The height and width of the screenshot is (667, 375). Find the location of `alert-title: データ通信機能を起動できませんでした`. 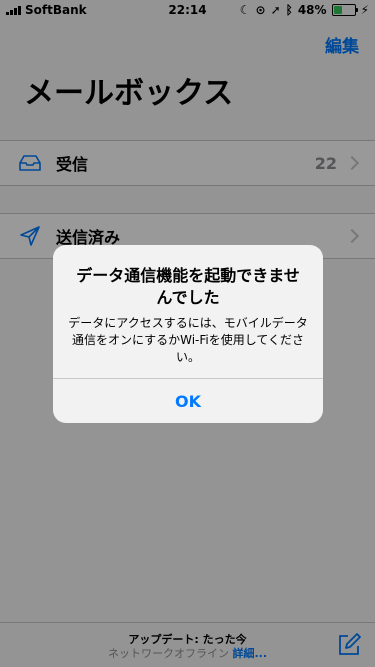

alert-title: データ通信機能を起動できませんでした is located at coordinates (188, 286).